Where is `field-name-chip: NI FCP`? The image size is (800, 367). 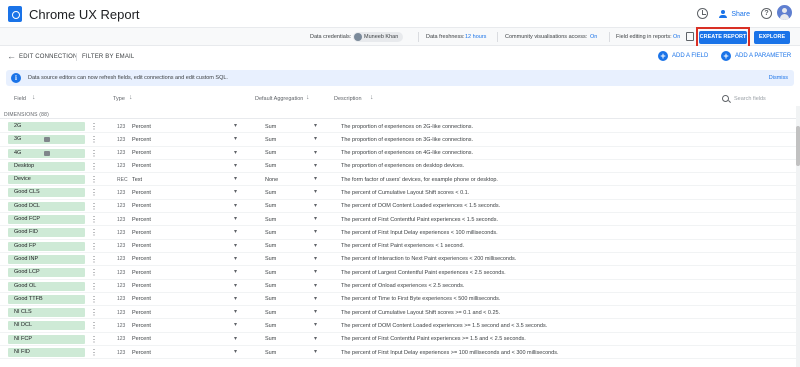 field-name-chip: NI FCP is located at coordinates (46, 339).